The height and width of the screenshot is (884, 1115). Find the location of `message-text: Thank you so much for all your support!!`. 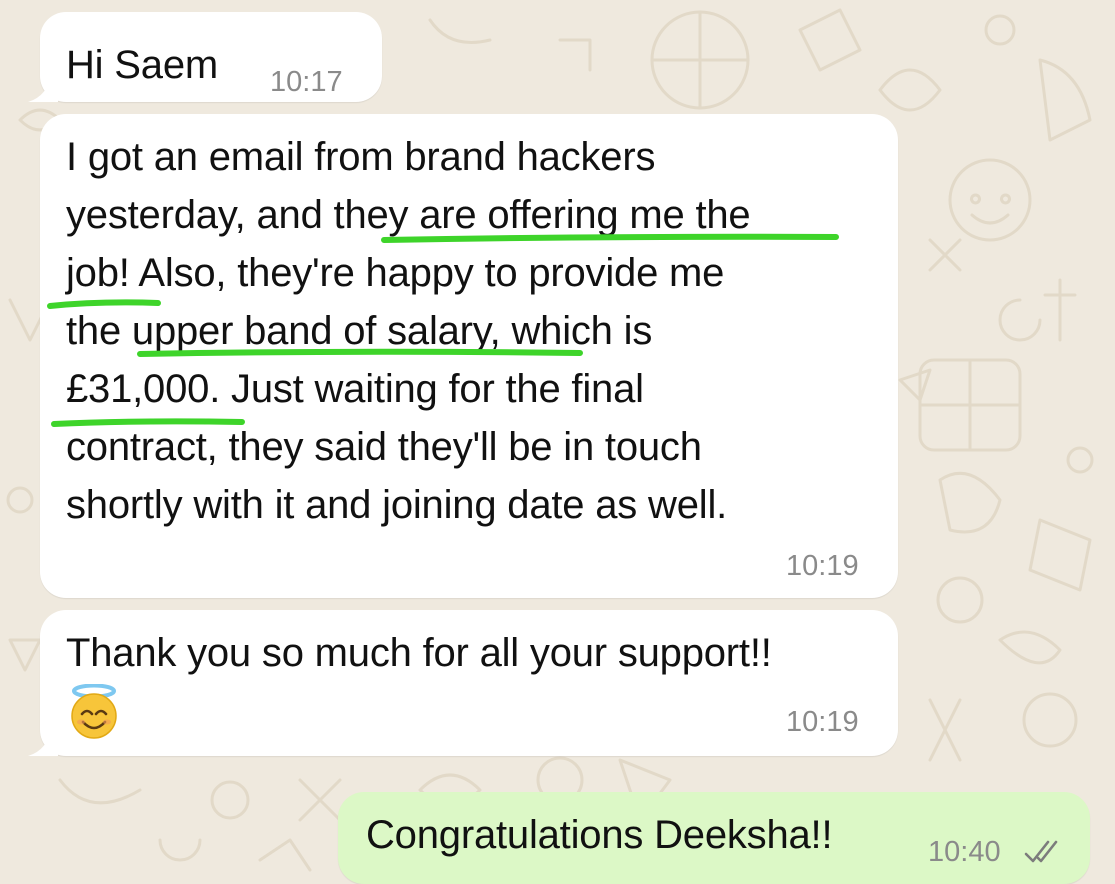

message-text: Thank you so much for all your support!! is located at coordinates (419, 653).